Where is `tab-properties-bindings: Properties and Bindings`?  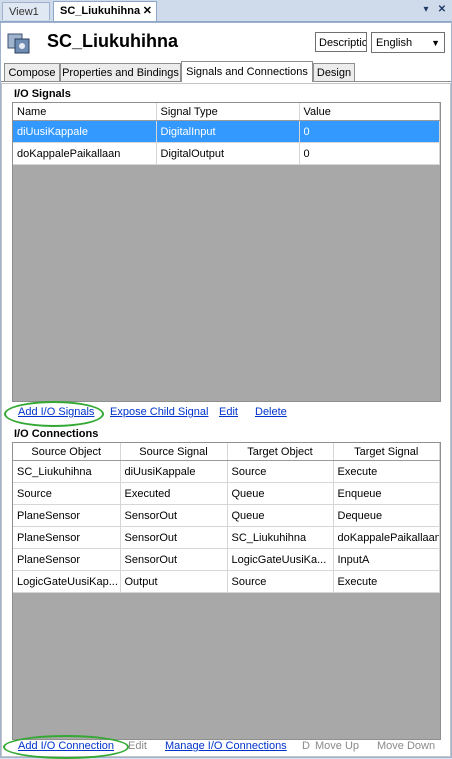 tab-properties-bindings: Properties and Bindings is located at coordinates (120, 72).